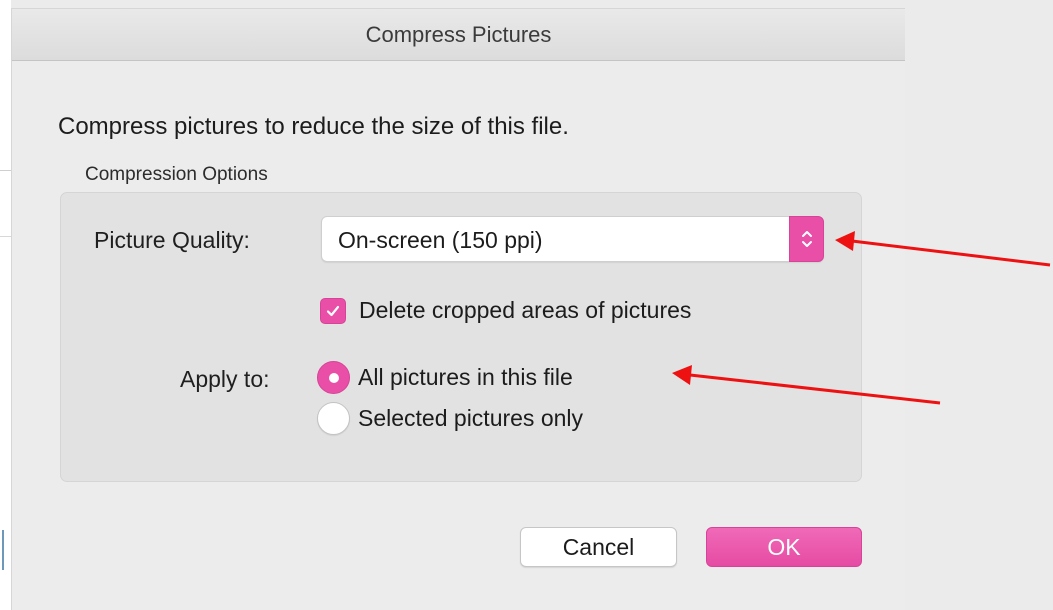  Describe the element at coordinates (572, 239) in the screenshot. I see `picture-quality-select: On-screen (150 ppi)` at that location.